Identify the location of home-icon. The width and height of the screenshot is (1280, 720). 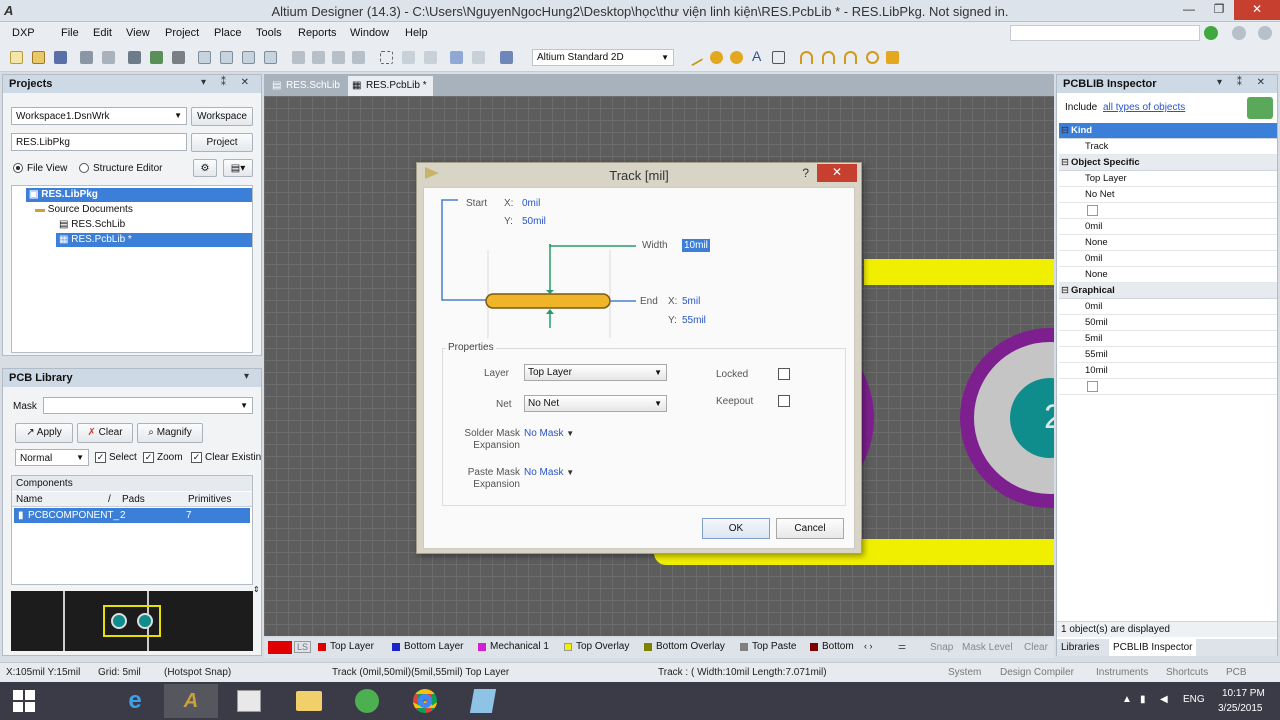
(1265, 33).